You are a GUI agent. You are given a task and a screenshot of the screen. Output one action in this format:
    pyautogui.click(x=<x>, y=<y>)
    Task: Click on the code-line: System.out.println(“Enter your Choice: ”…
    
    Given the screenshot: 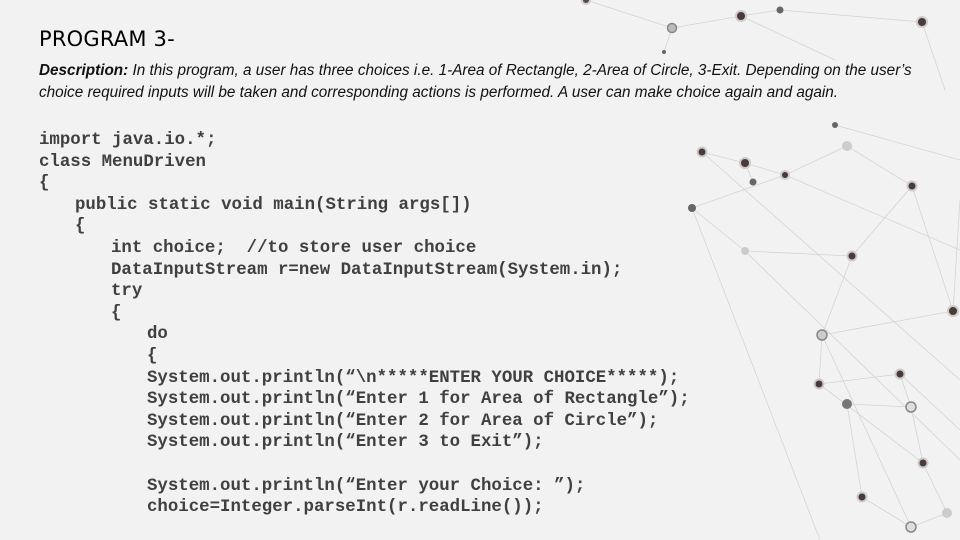 What is the action you would take?
    pyautogui.click(x=366, y=486)
    